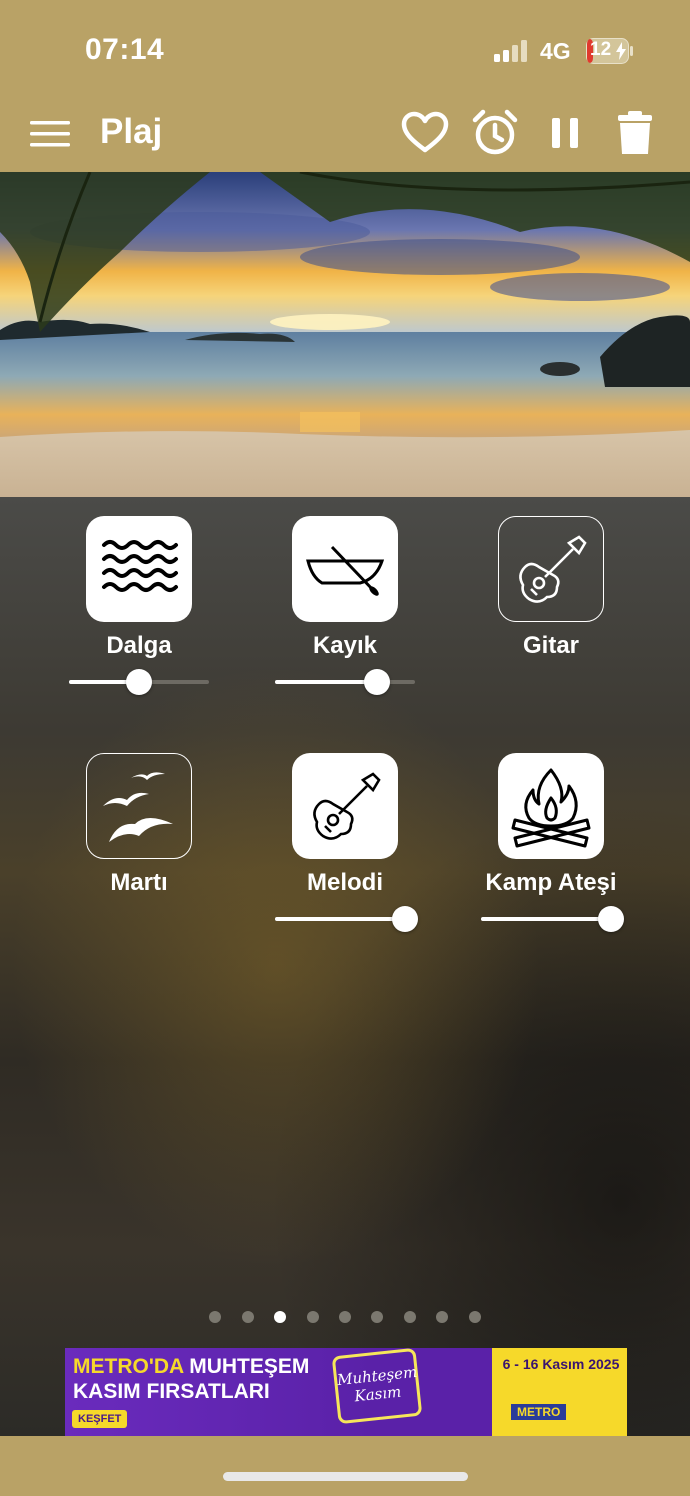 The width and height of the screenshot is (690, 1496). I want to click on sound-label: Kayık, so click(345, 645).